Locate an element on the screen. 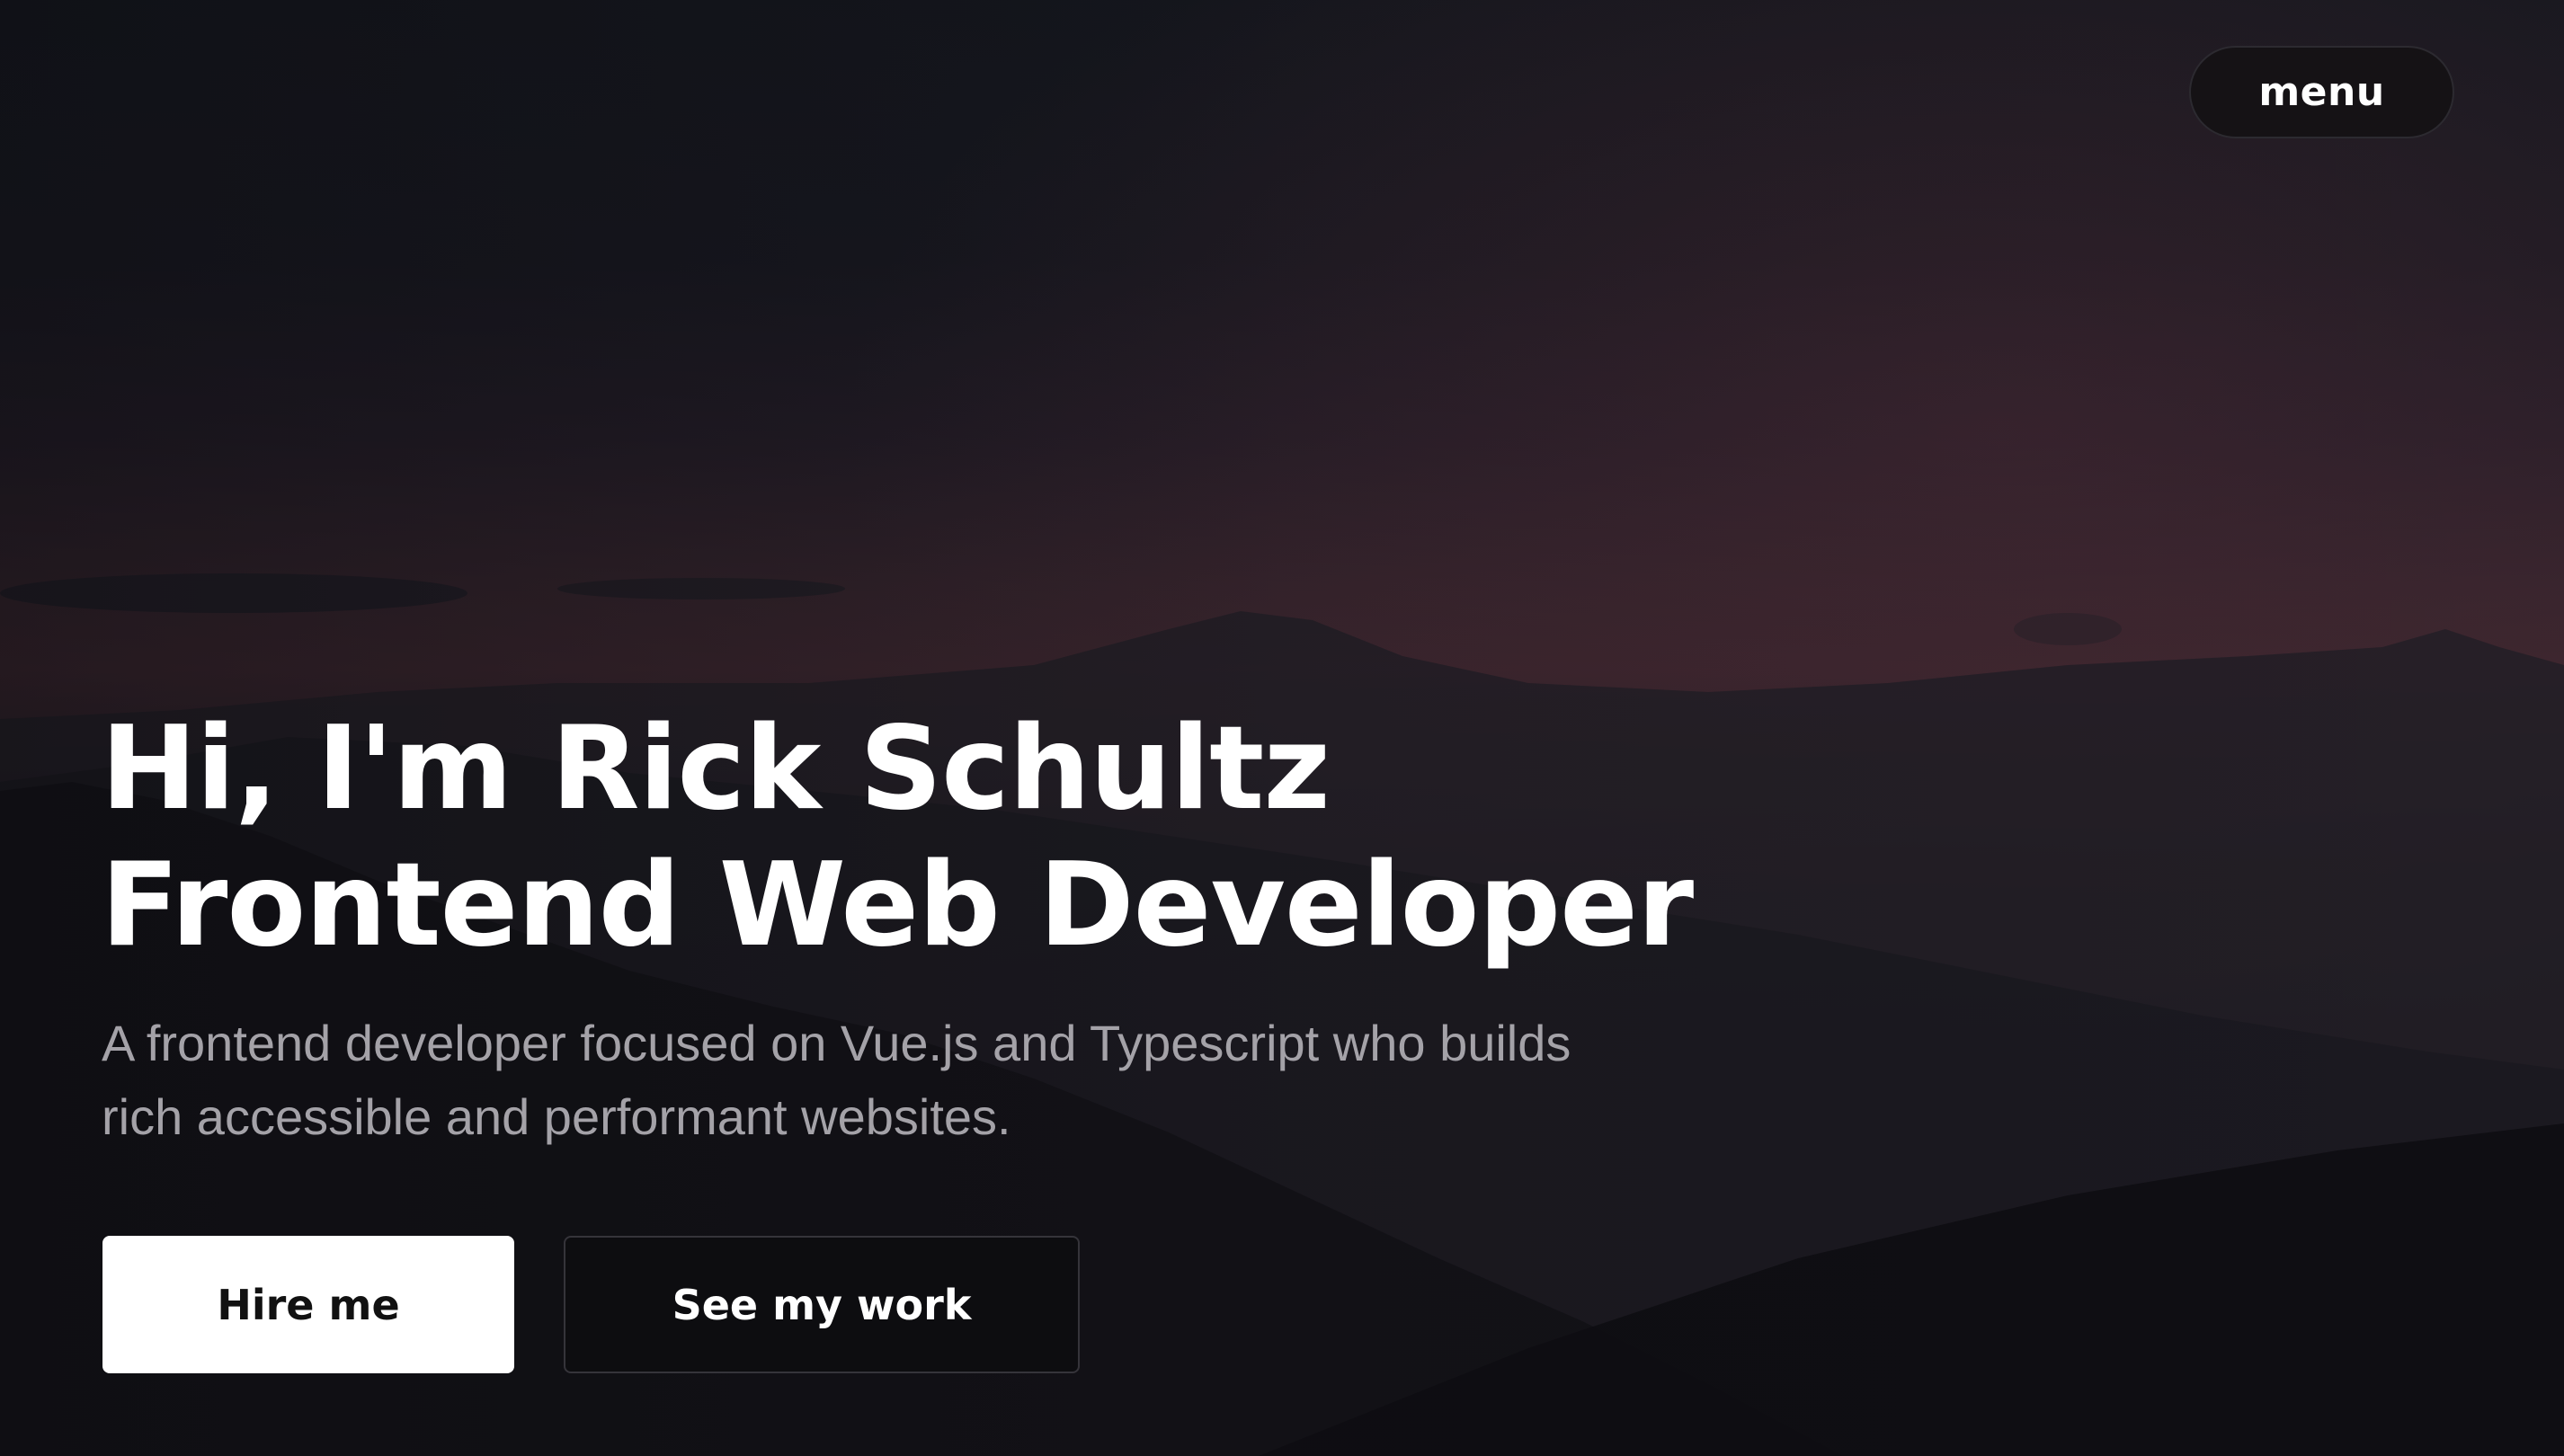 This screenshot has height=1456, width=2564. see-my-work-button-label: See my work is located at coordinates (822, 1304).